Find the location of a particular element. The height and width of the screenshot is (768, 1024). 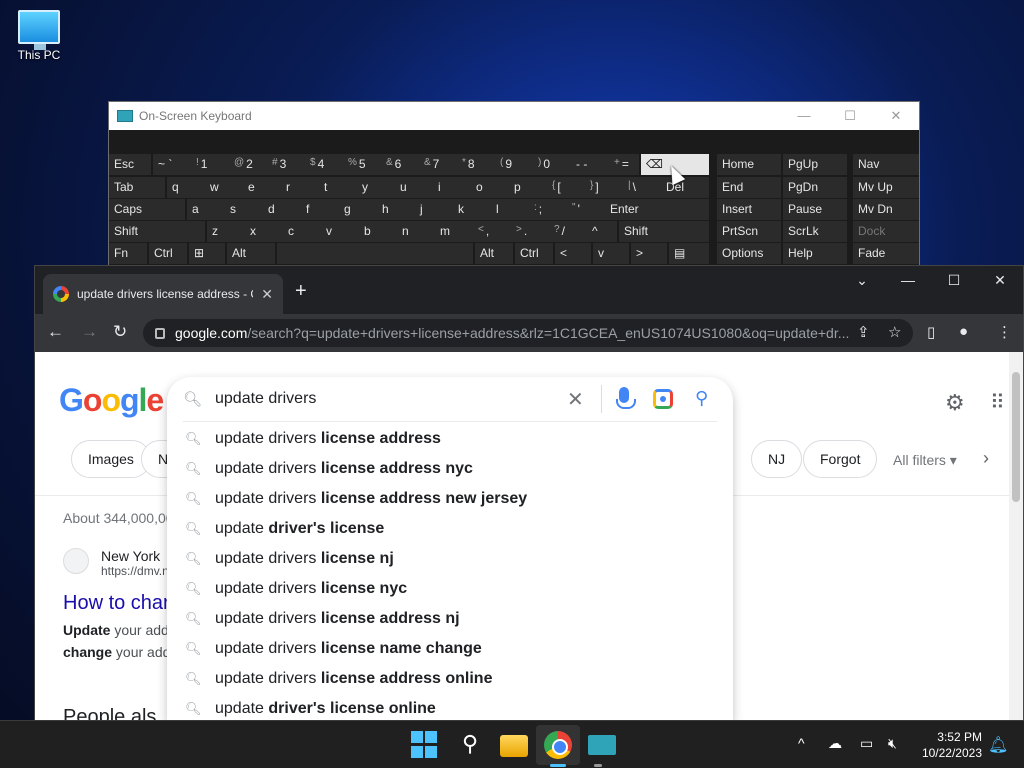

osk-key: " ' is located at coordinates (586, 209).